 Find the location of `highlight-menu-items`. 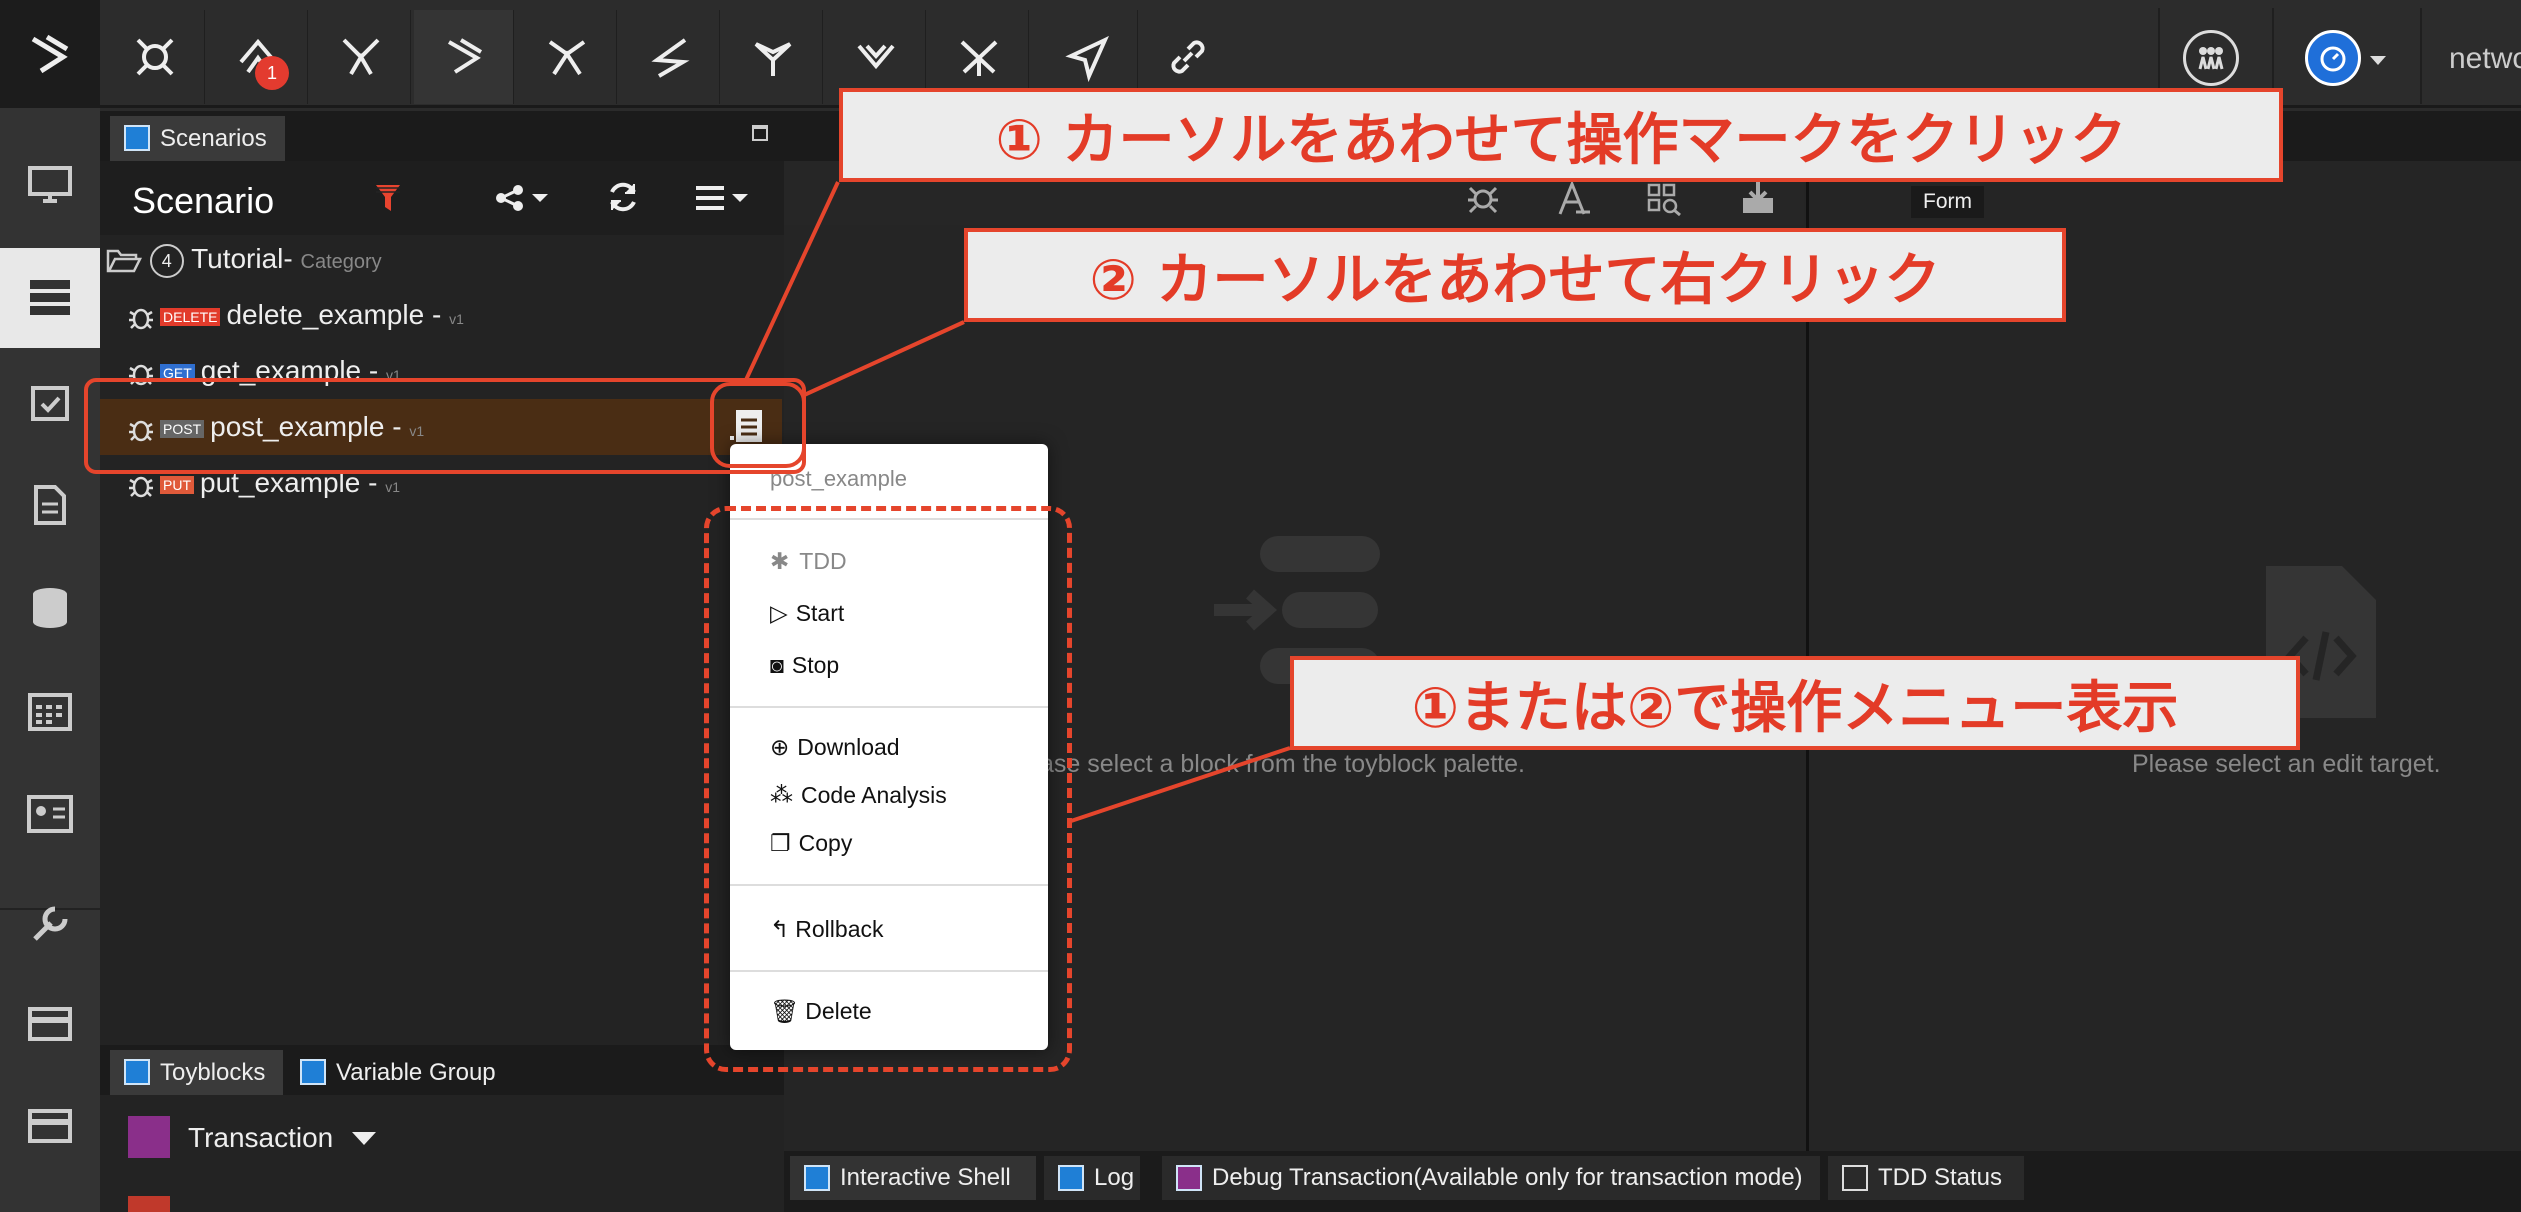

highlight-menu-items is located at coordinates (888, 789).